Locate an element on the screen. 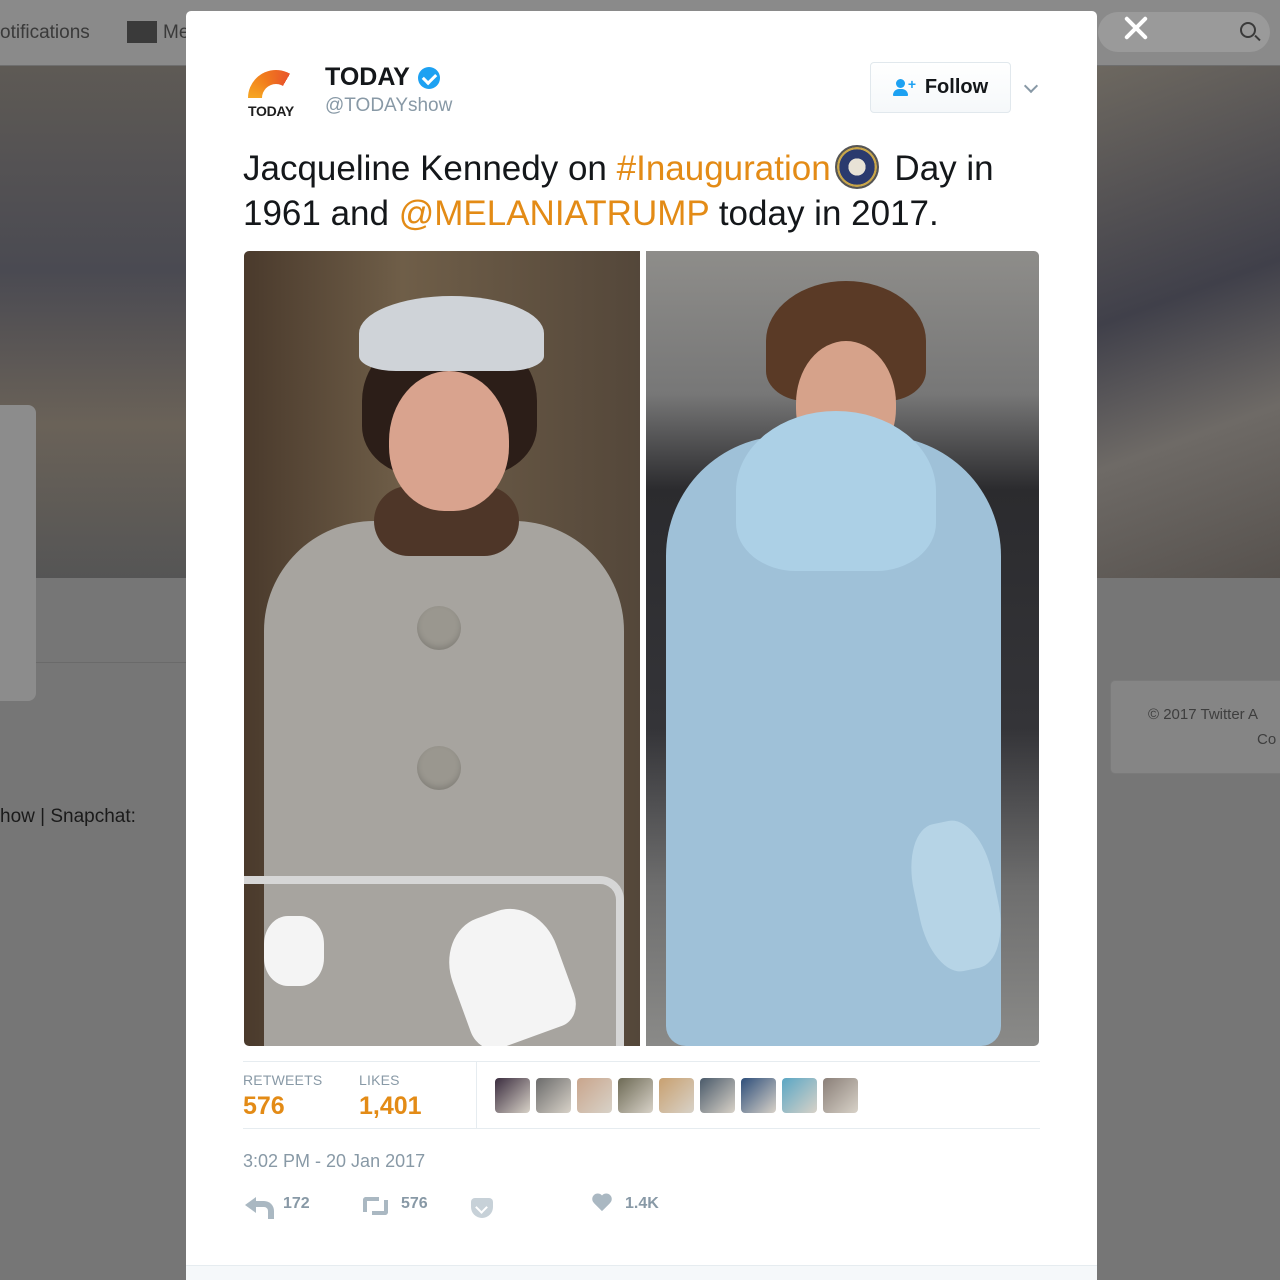 The image size is (1280, 1280). follow-button: + Follow is located at coordinates (940, 87).